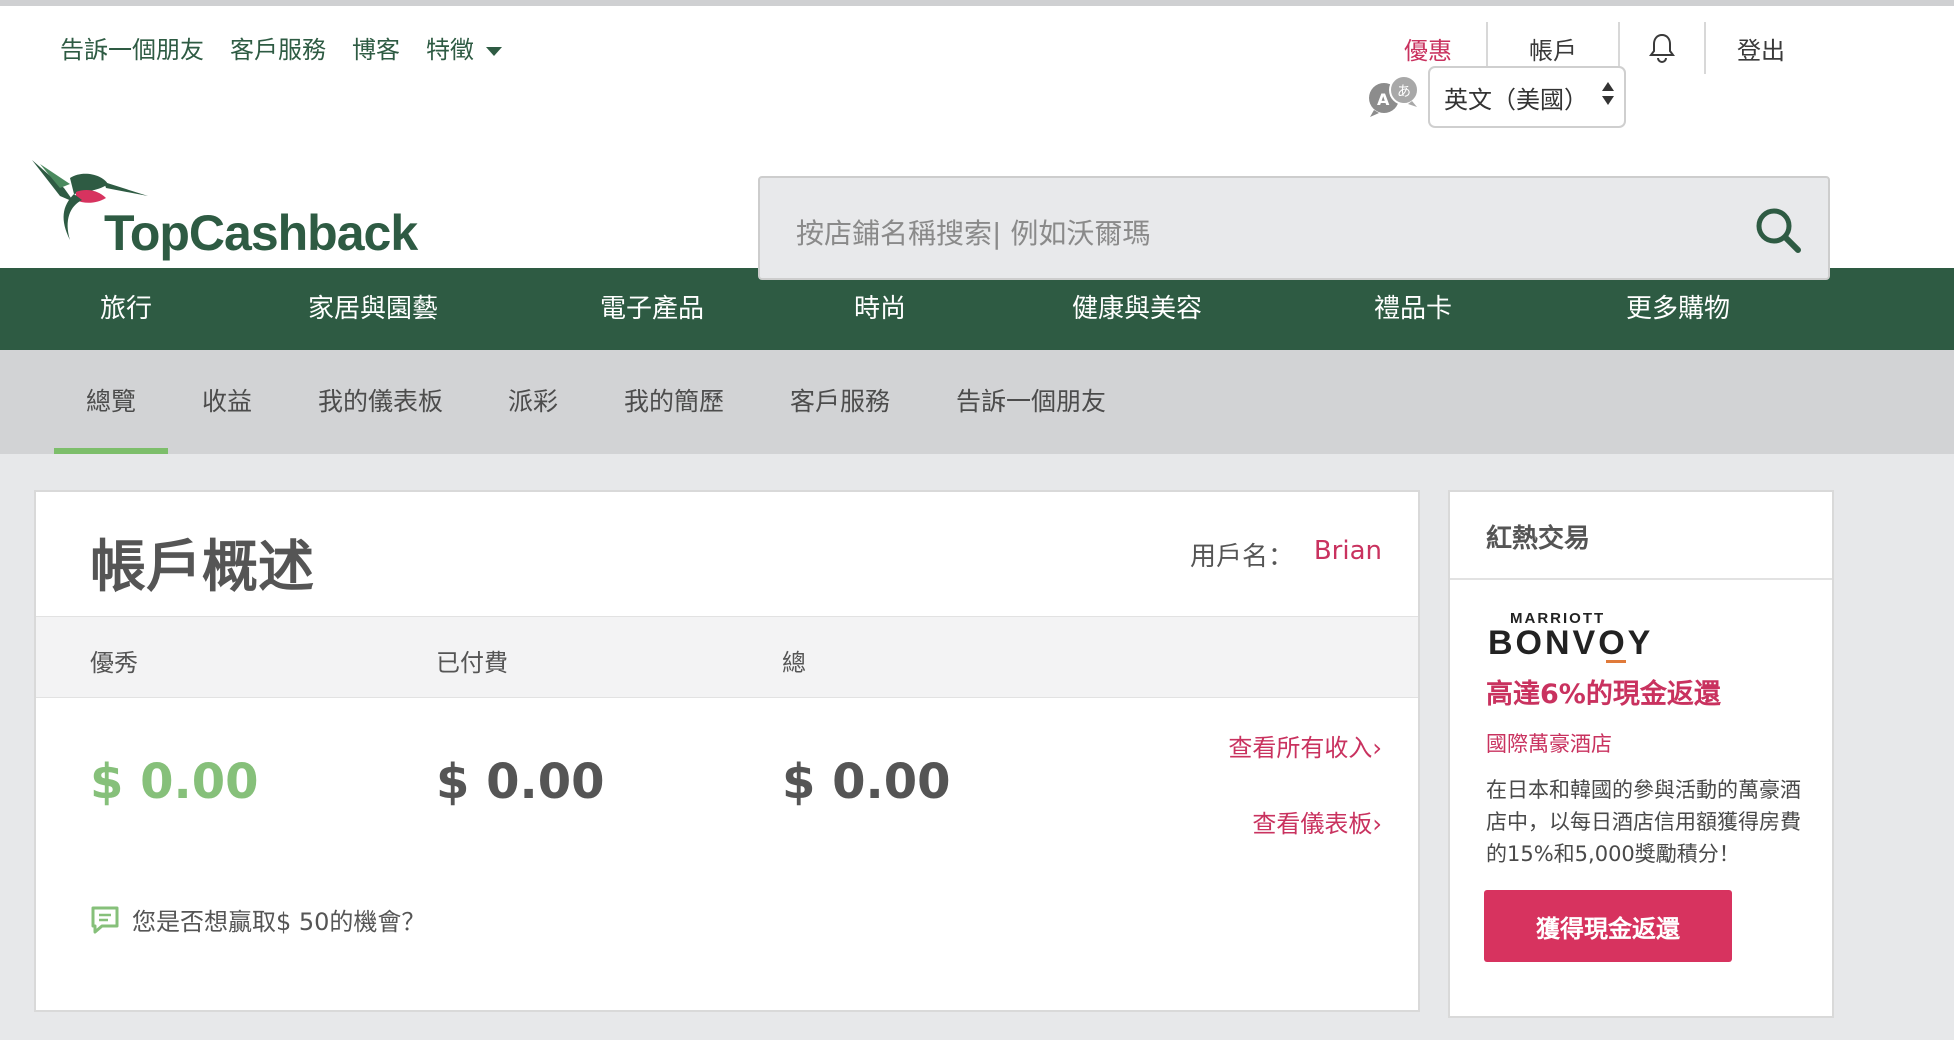 The width and height of the screenshot is (1954, 1040). I want to click on nav-item-gift-cards: 禮品卡, so click(1413, 309).